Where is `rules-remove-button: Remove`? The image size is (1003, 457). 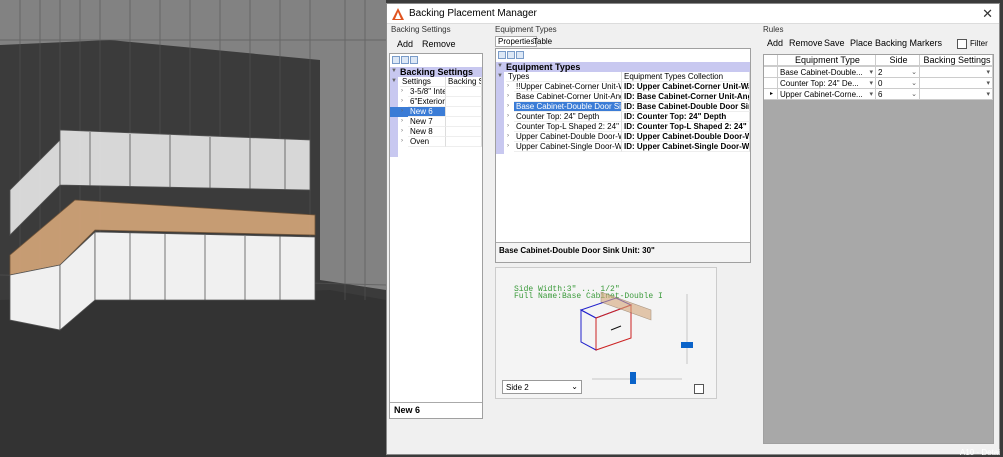 rules-remove-button: Remove is located at coordinates (806, 43).